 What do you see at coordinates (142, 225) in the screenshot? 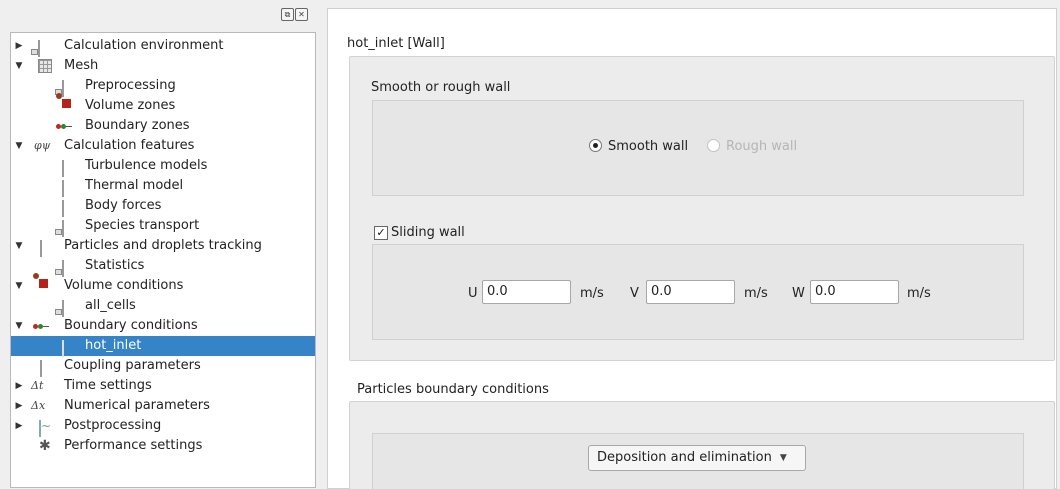
I see `tree-item-label: Species transport` at bounding box center [142, 225].